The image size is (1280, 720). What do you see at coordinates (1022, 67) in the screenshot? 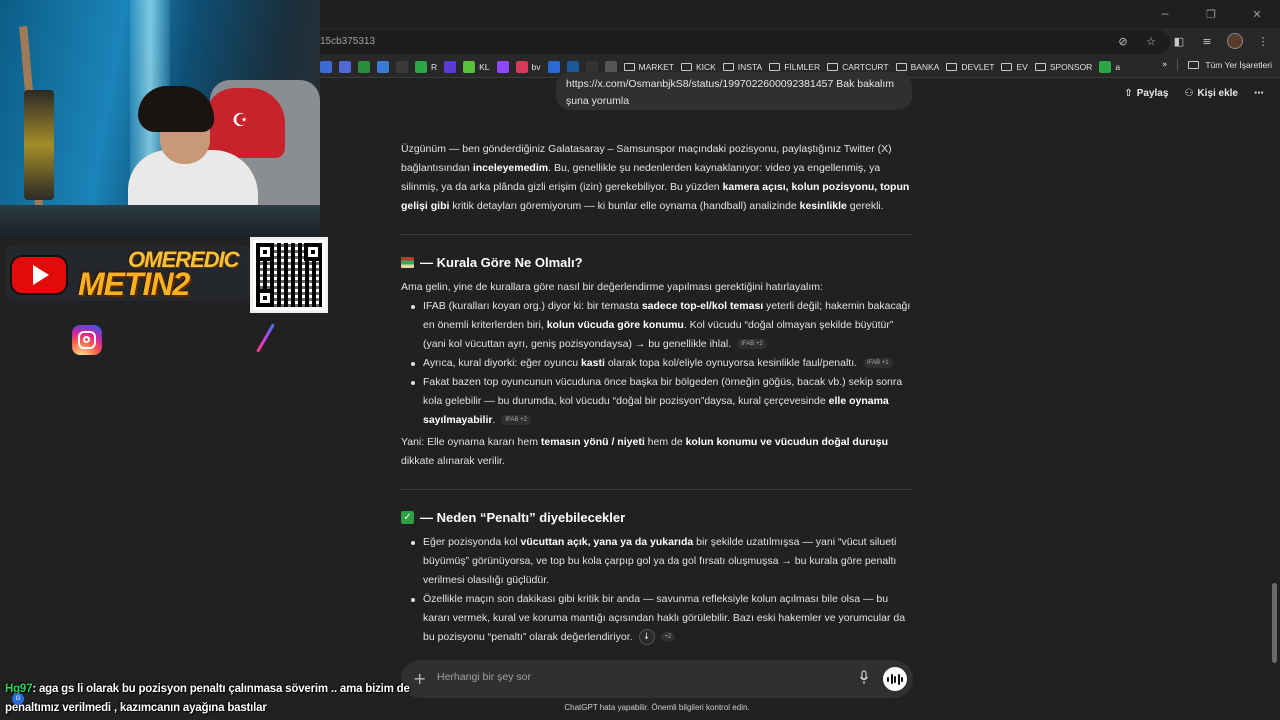
I see `bookmark-folder-label: EV` at bounding box center [1022, 67].